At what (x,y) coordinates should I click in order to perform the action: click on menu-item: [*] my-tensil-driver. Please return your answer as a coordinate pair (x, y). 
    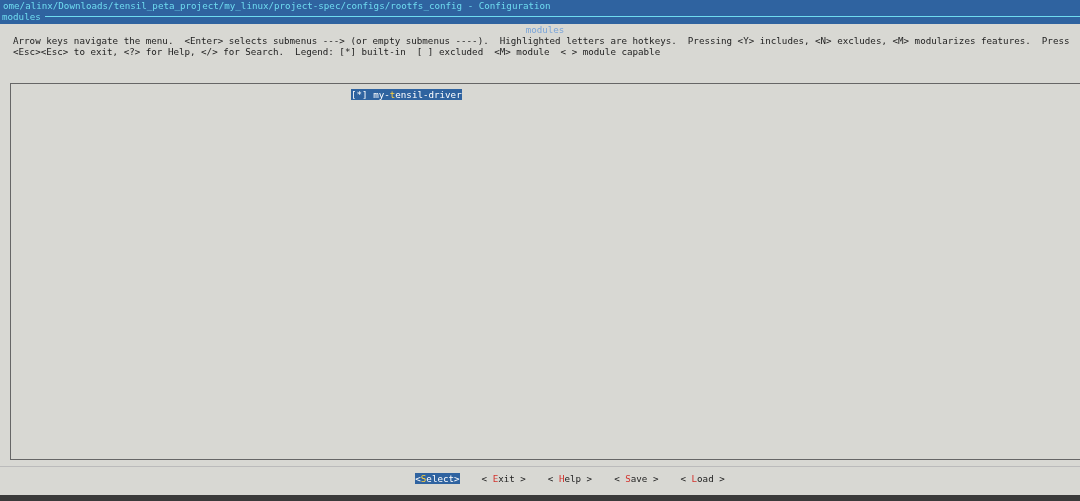
    Looking at the image, I should click on (406, 94).